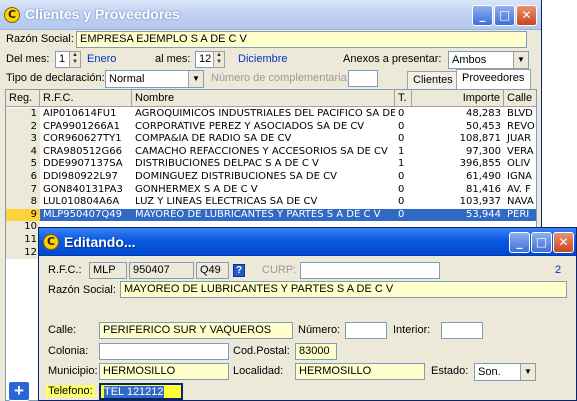 The image size is (577, 401). What do you see at coordinates (458, 98) in the screenshot?
I see `col-header-importe: Importe` at bounding box center [458, 98].